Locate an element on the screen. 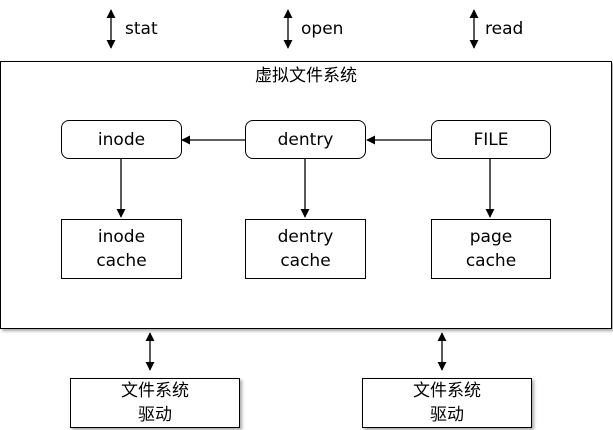 The image size is (613, 430). inode-node: inode is located at coordinates (121, 139).